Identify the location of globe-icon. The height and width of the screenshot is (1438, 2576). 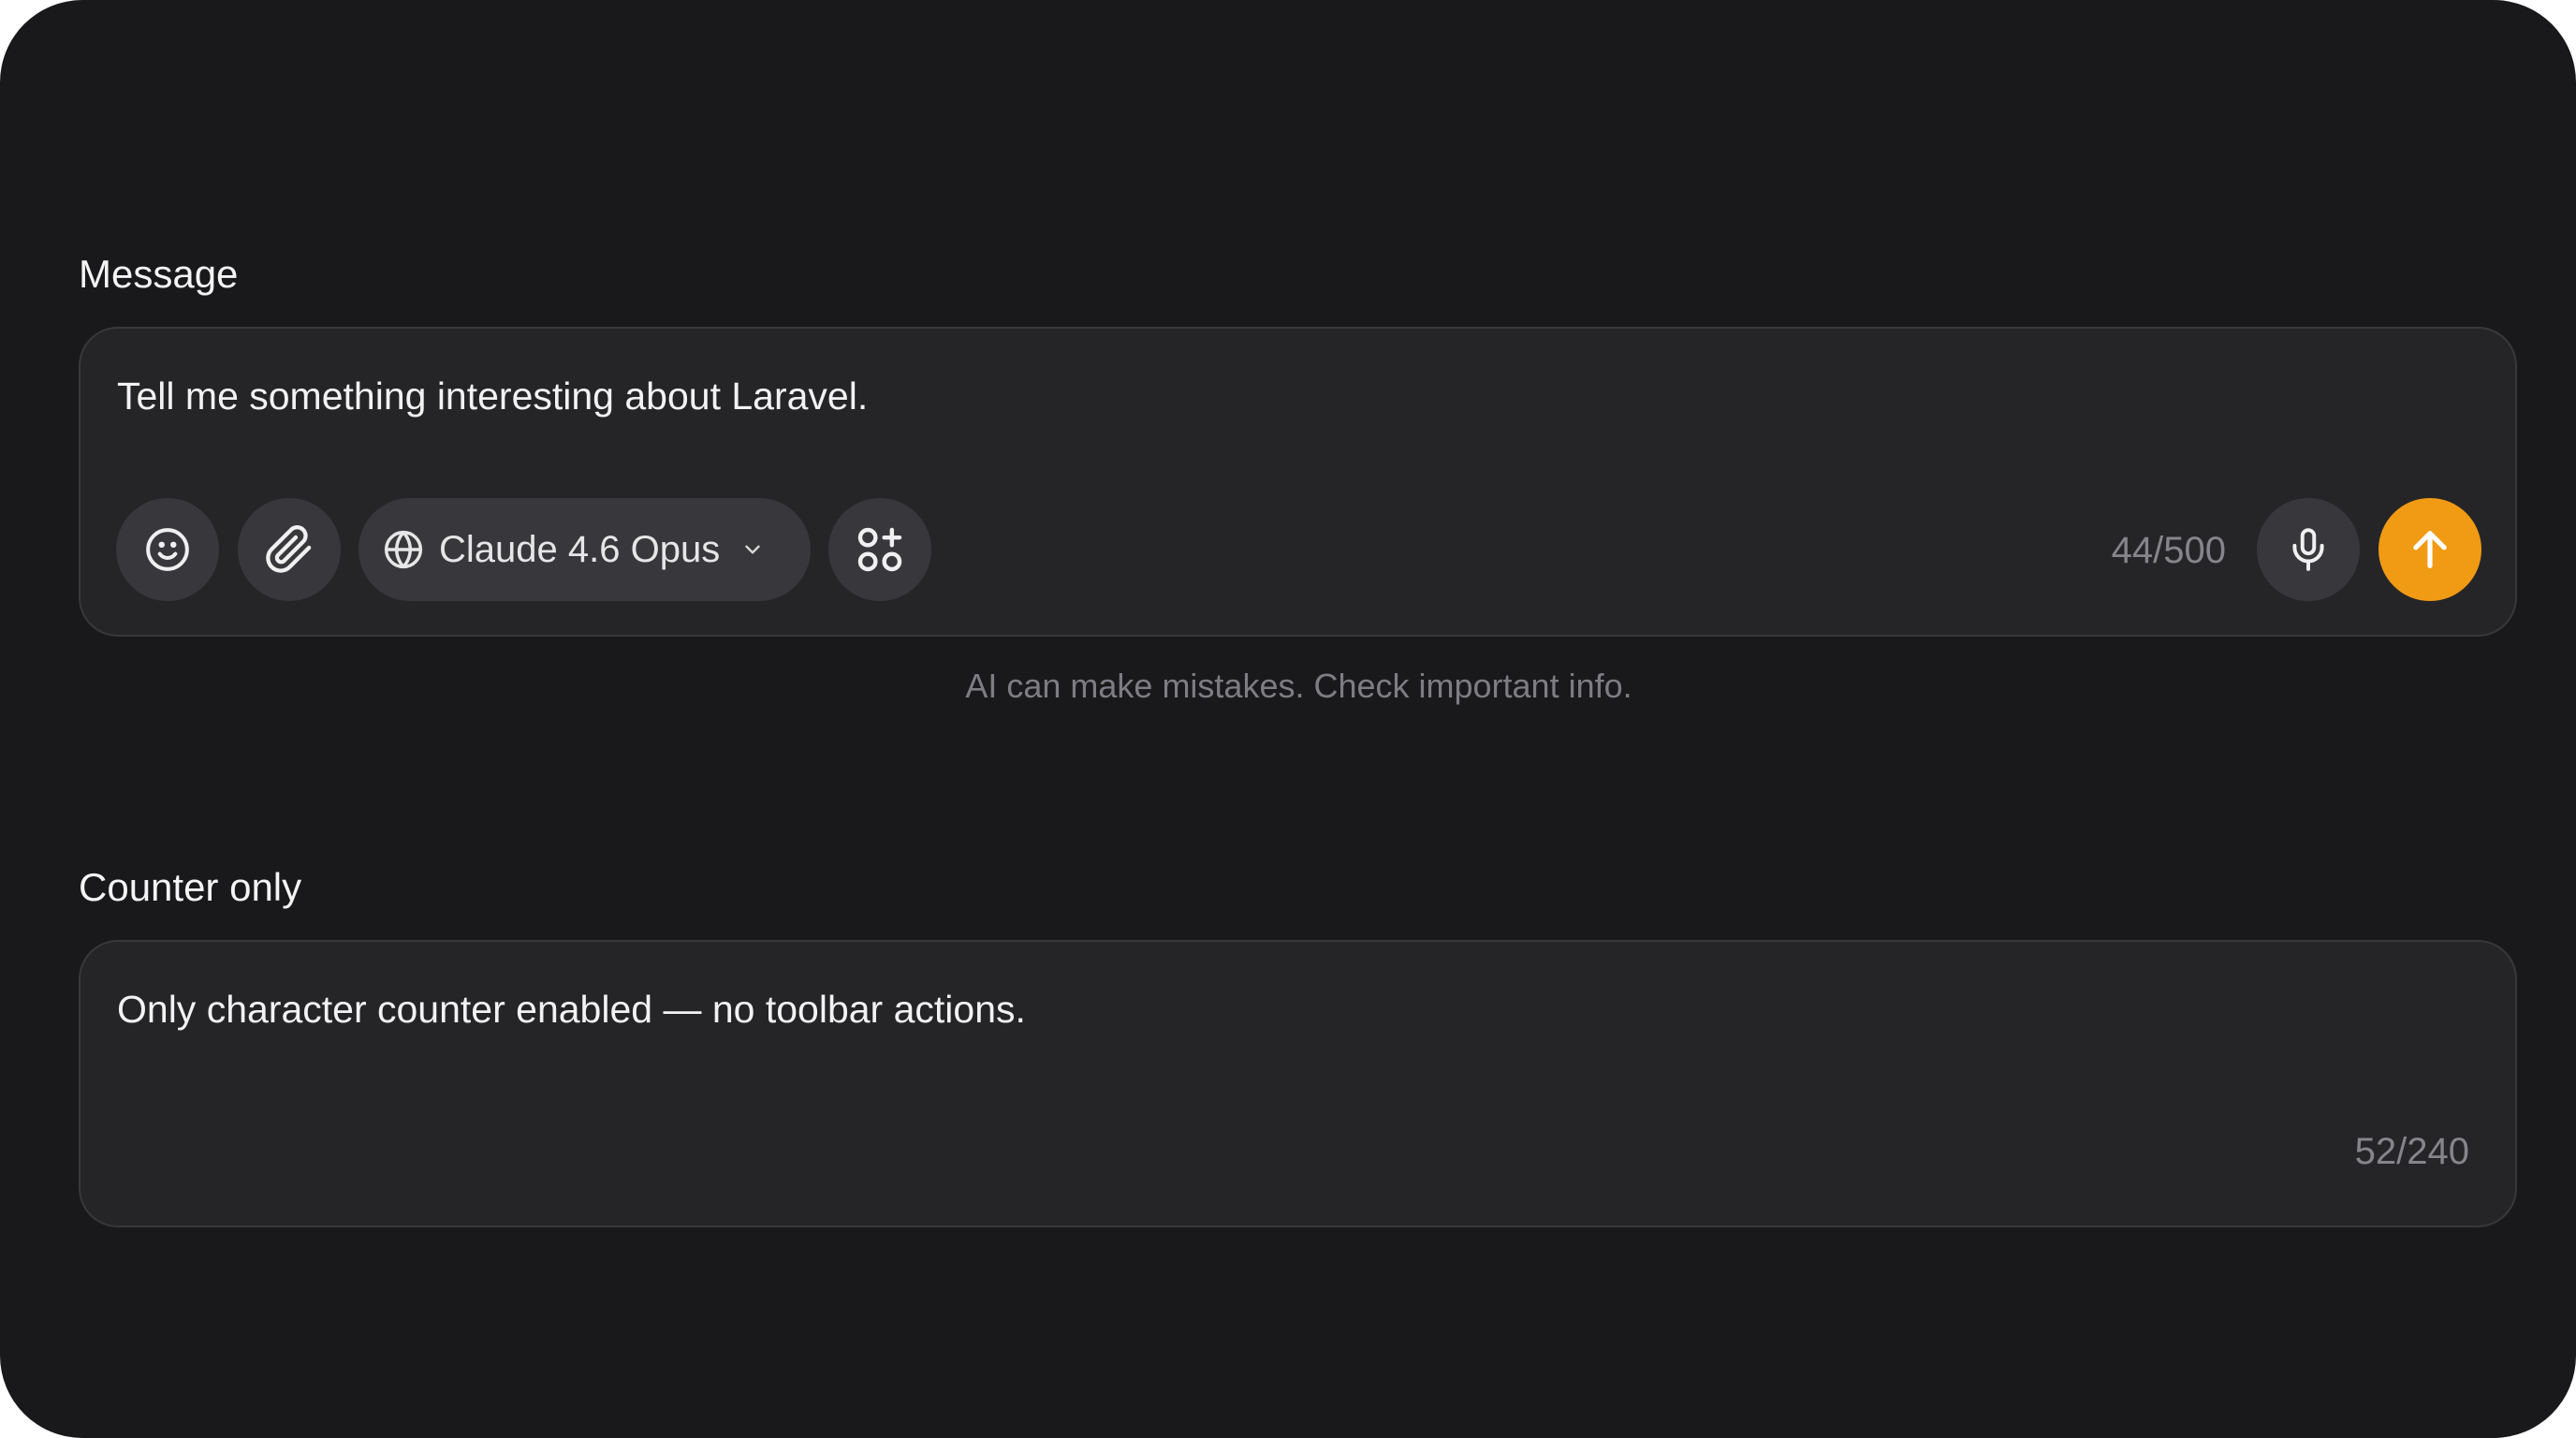
(403, 549).